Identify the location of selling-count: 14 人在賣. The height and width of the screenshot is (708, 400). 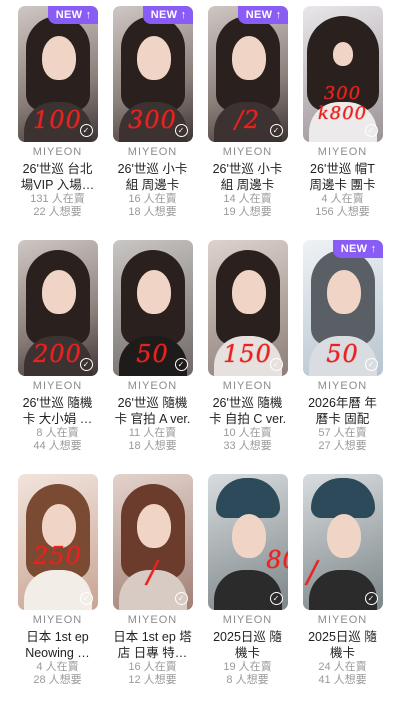
(247, 199).